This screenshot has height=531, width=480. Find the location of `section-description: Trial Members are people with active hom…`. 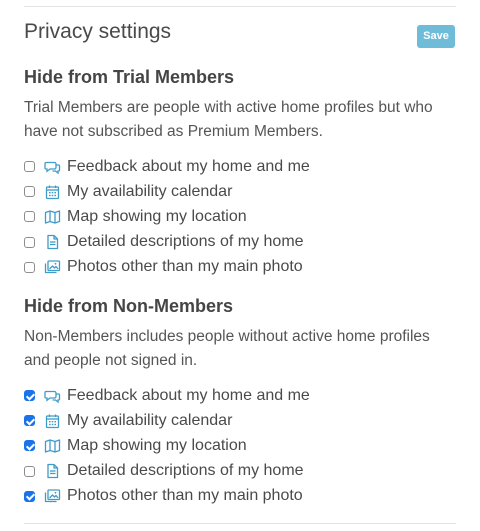

section-description: Trial Members are people with active hom… is located at coordinates (240, 120).